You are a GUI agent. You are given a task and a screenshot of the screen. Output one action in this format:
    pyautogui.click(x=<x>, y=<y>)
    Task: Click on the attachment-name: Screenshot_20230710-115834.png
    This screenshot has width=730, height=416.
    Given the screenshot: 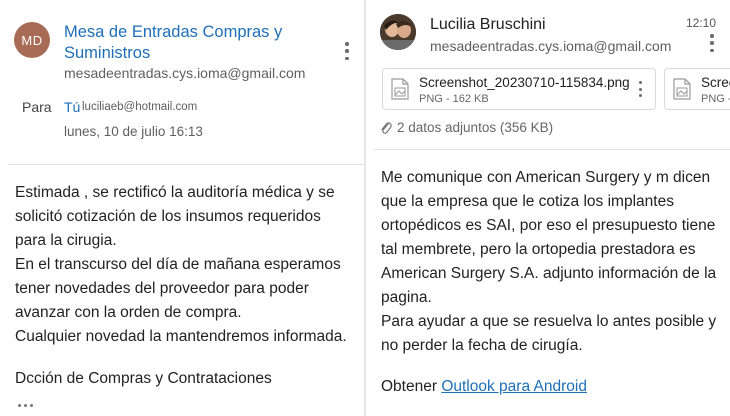 What is the action you would take?
    pyautogui.click(x=524, y=82)
    